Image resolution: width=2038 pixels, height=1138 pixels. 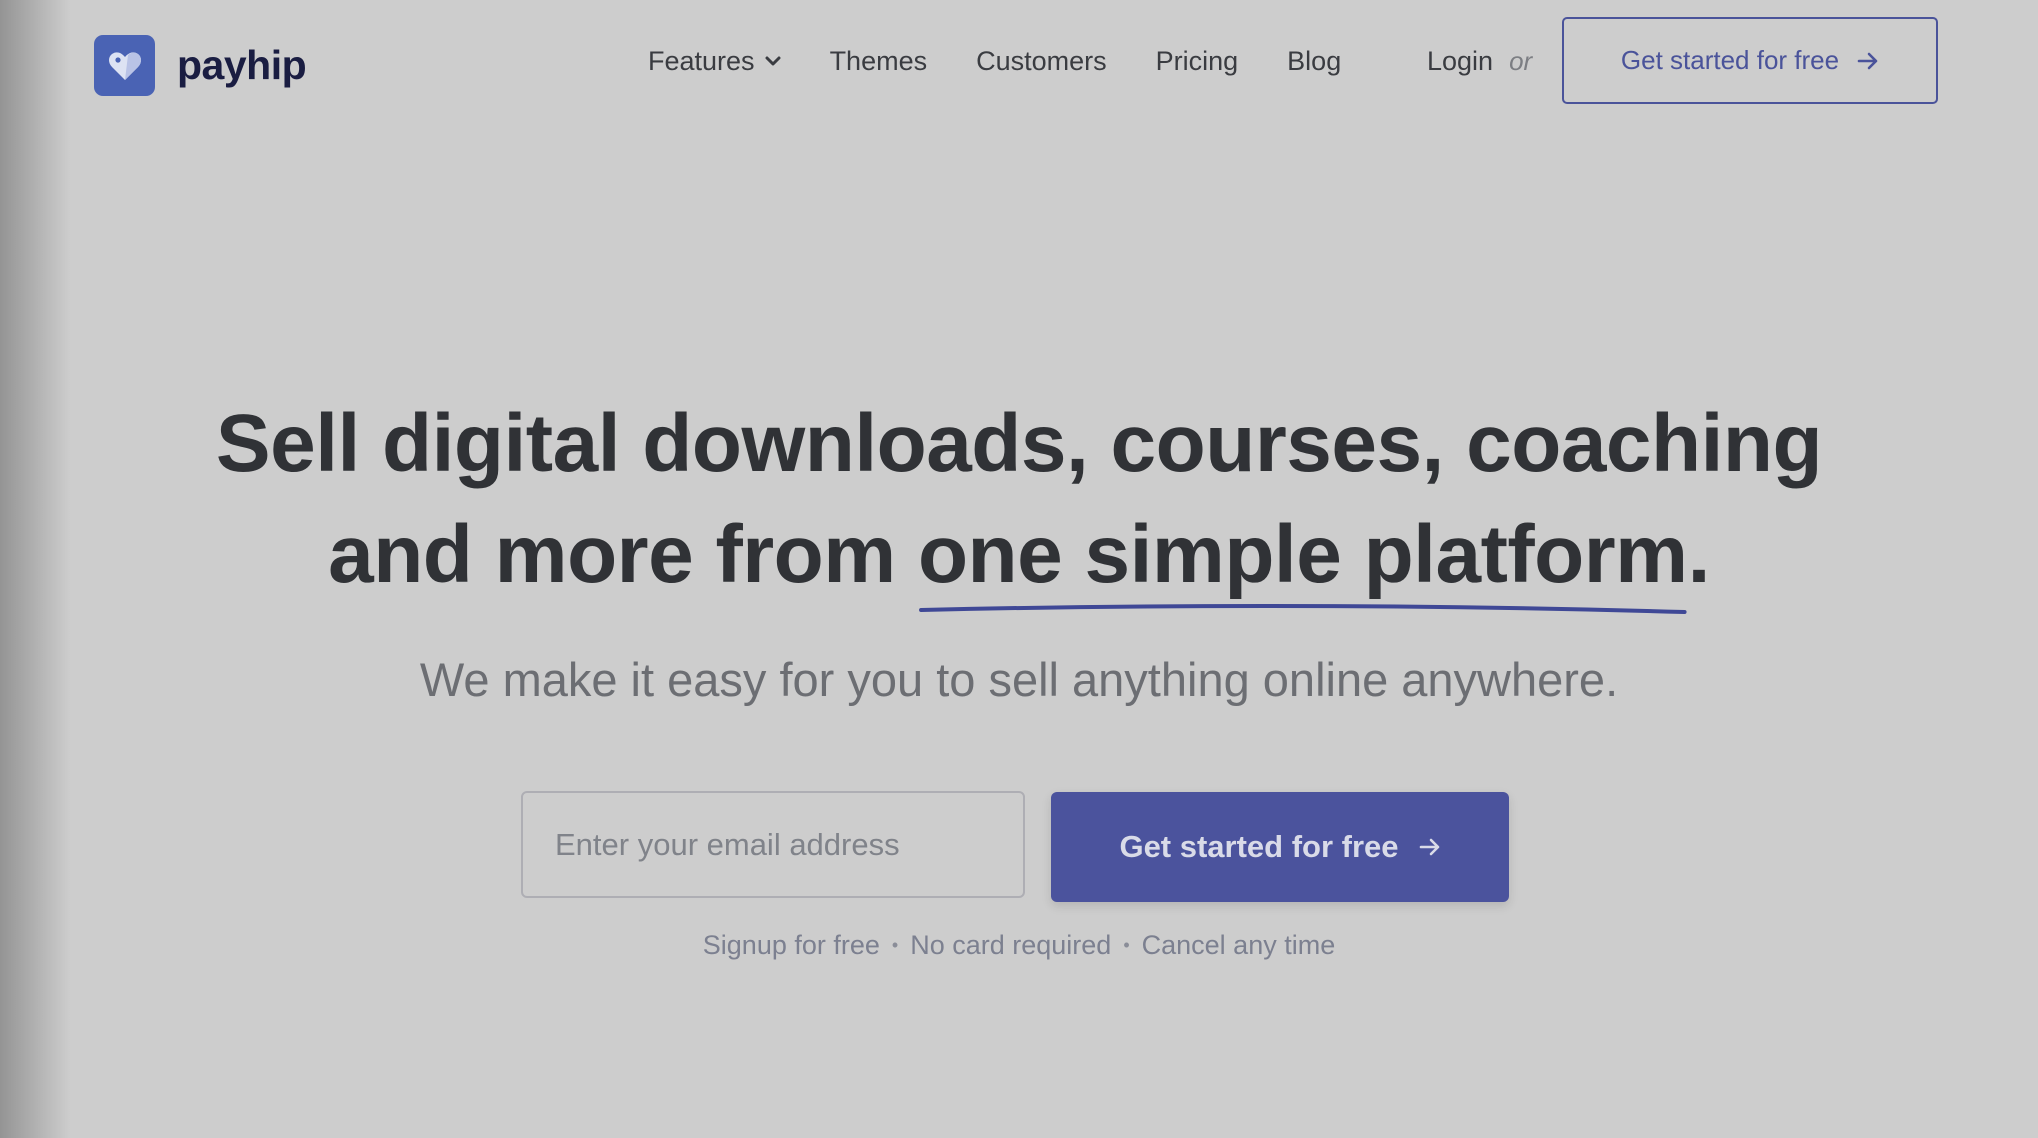 I want to click on hero-title-highlight-text: one simple platform, so click(x=1302, y=554).